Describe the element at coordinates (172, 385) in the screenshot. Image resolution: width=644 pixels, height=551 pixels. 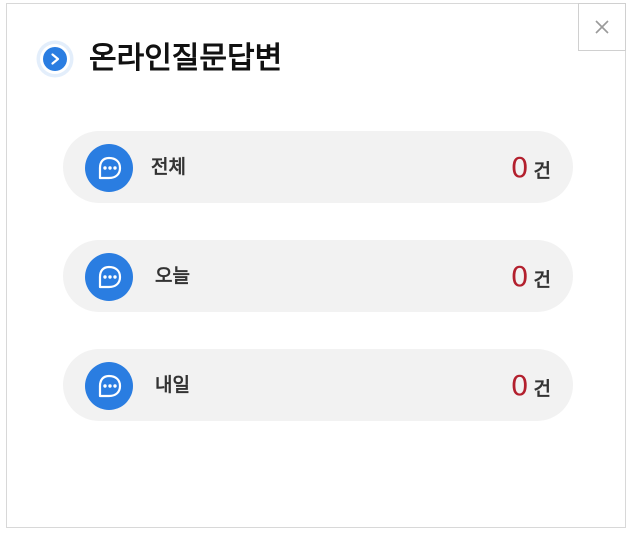
I see `stat-label: 내일` at that location.